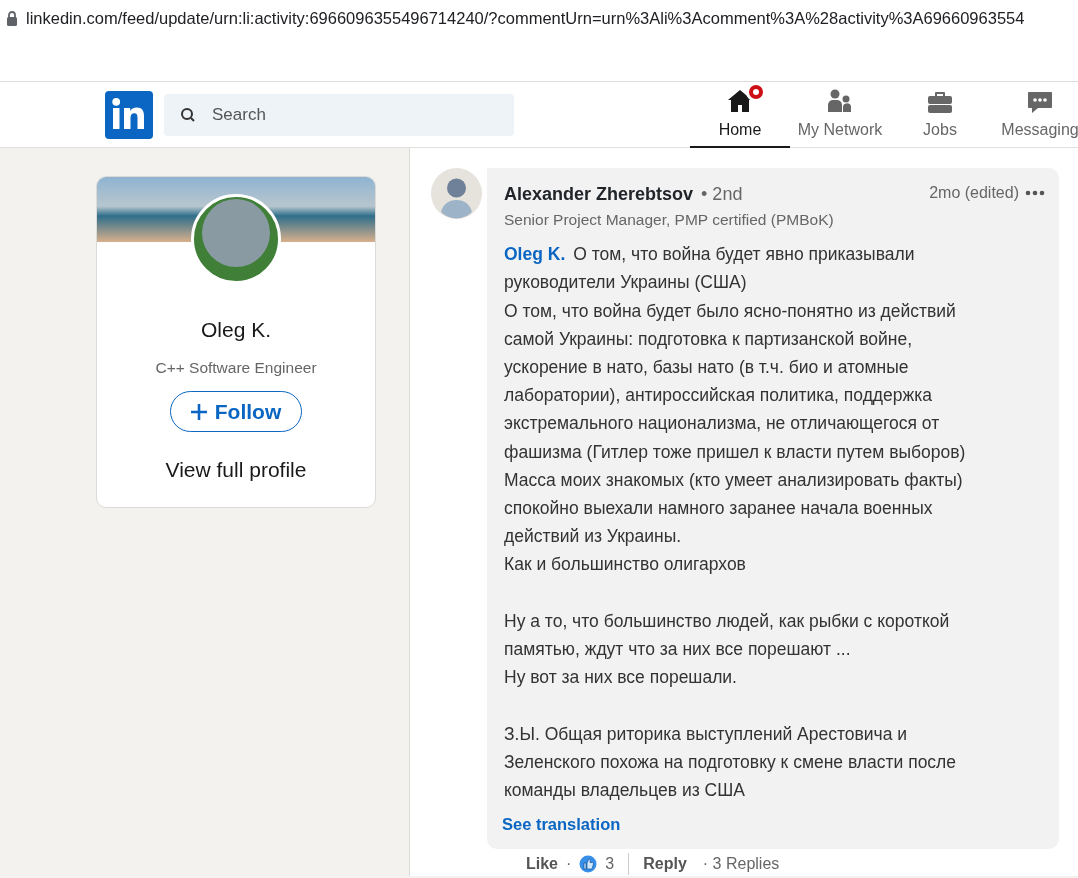 This screenshot has height=878, width=1078. What do you see at coordinates (731, 762) in the screenshot?
I see `comment-text-line: Зеленского похожа на подготовку к смене власти после` at bounding box center [731, 762].